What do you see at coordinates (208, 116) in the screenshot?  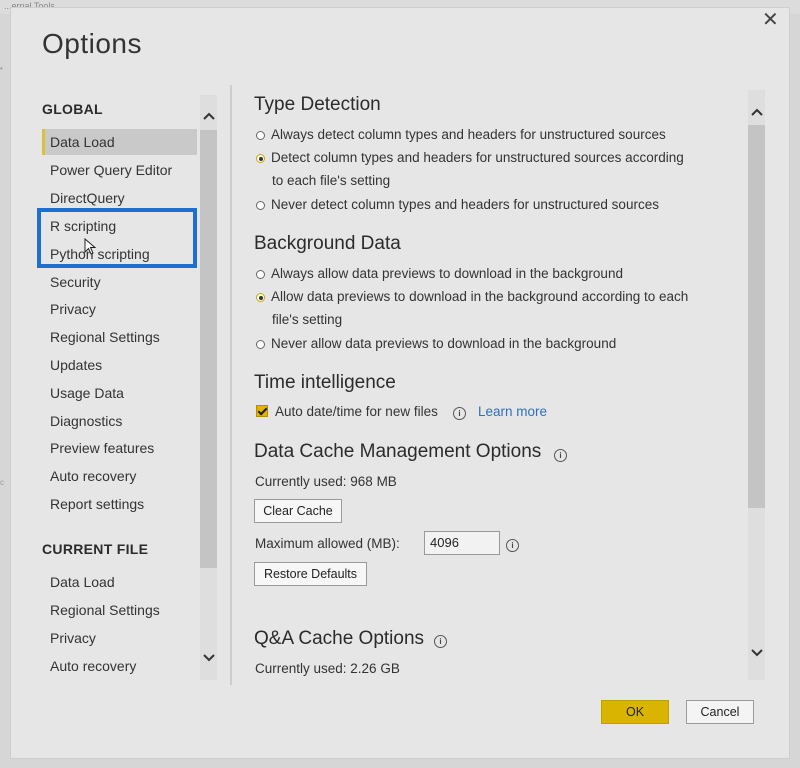 I see `nav-scroll-up-icon` at bounding box center [208, 116].